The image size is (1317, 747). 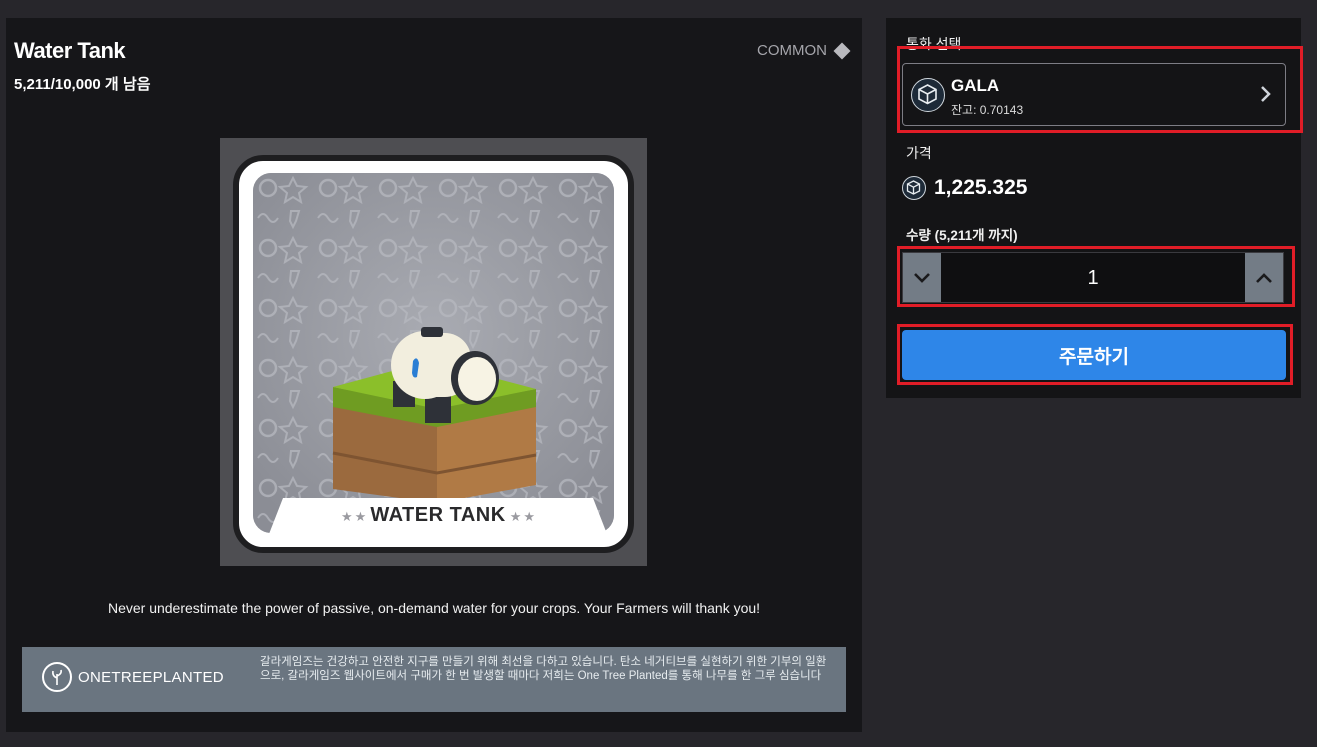 I want to click on remaining-count: 5,211/10,000 개 남음, so click(x=82, y=84).